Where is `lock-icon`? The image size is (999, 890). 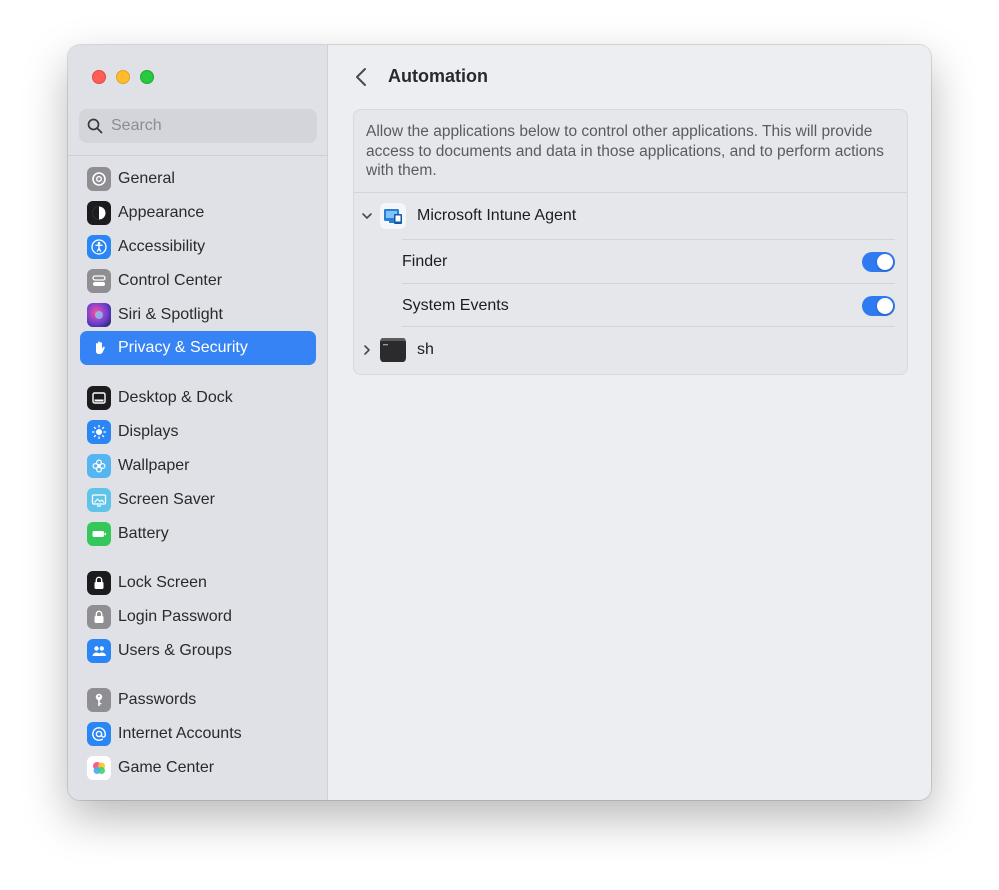
lock-icon is located at coordinates (99, 583).